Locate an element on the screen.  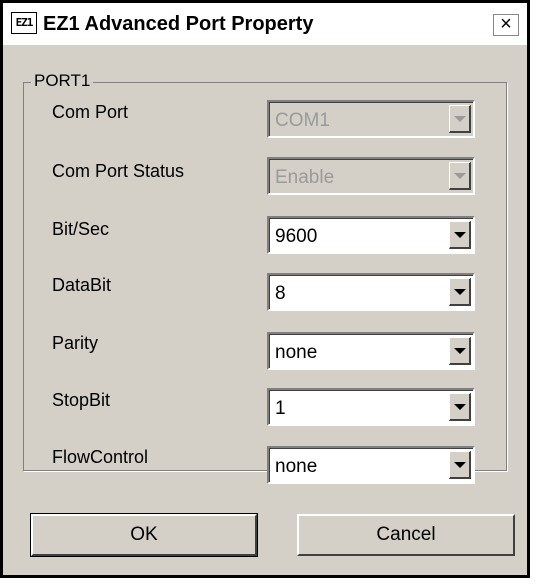
parity-select: none is located at coordinates (371, 351).